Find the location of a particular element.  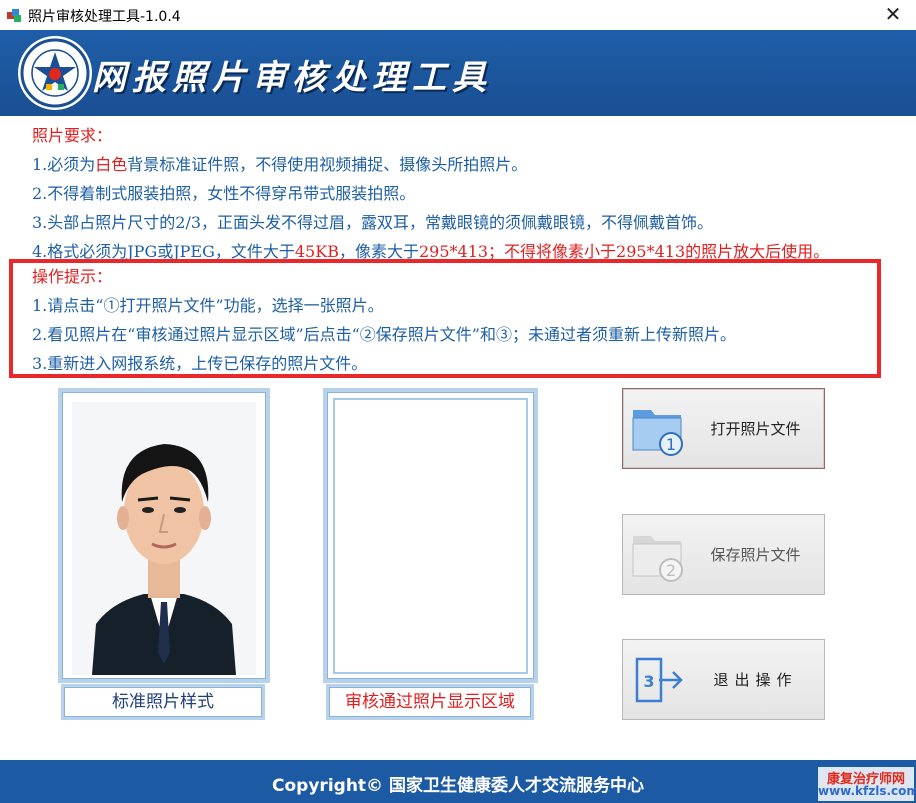

save-photo-label: 保存照片文件 is located at coordinates (755, 555).